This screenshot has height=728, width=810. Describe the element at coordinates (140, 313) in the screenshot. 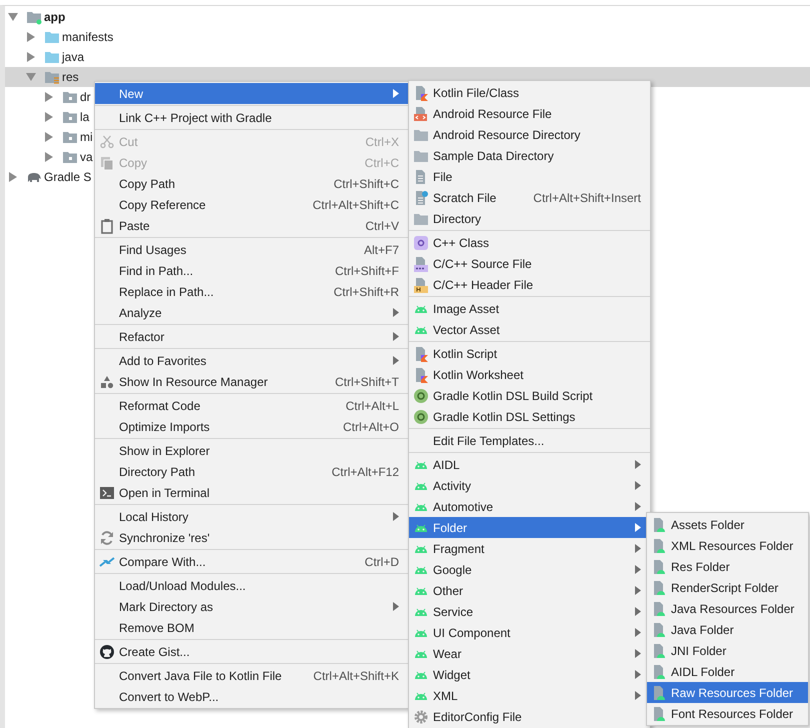

I see `menu-item-label: Analyze` at that location.